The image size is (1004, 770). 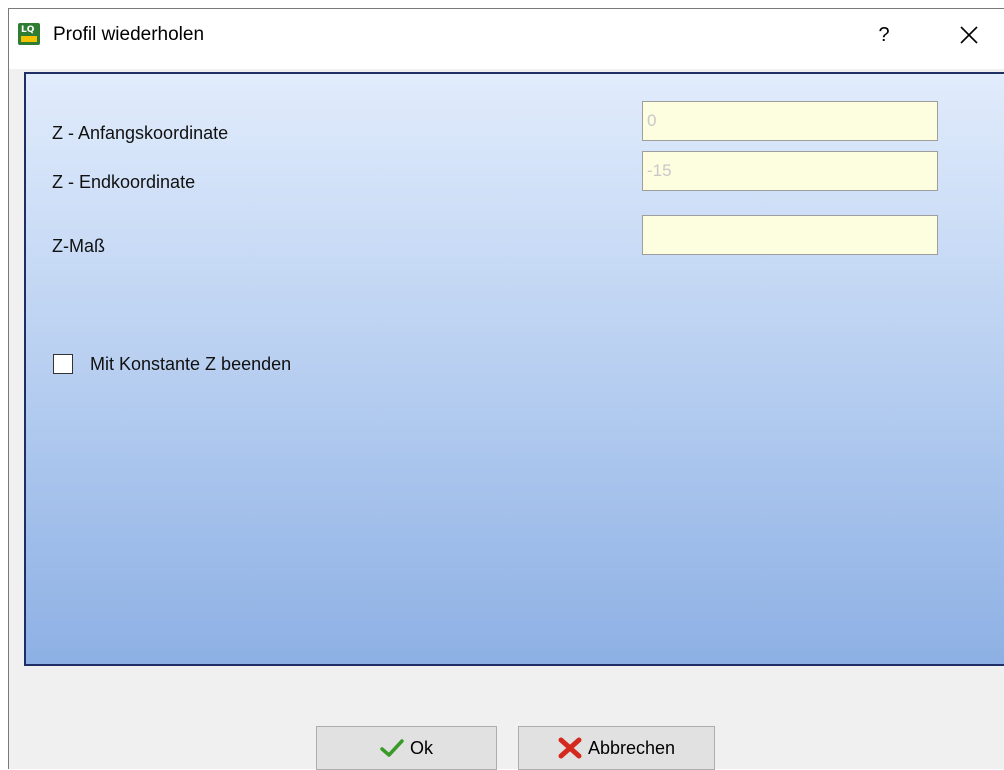 I want to click on finish-constant-z-checkbox, so click(x=63, y=364).